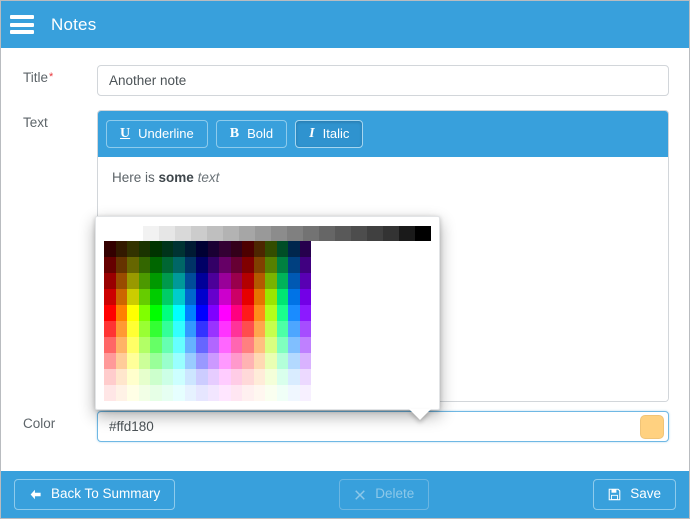 Image resolution: width=690 pixels, height=519 pixels. I want to click on italic-button: I Italic, so click(329, 134).